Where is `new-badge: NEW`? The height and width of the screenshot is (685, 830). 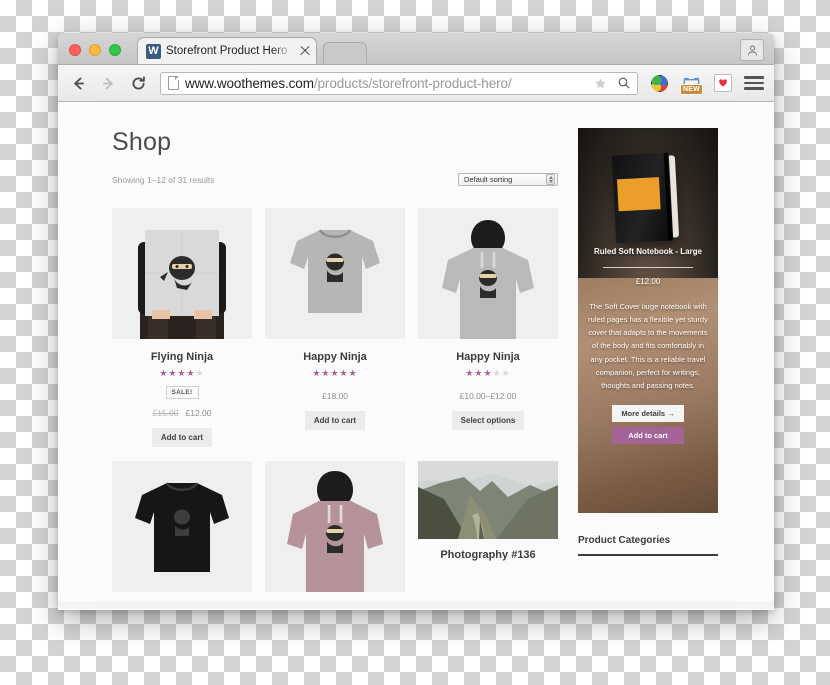
new-badge: NEW is located at coordinates (691, 89).